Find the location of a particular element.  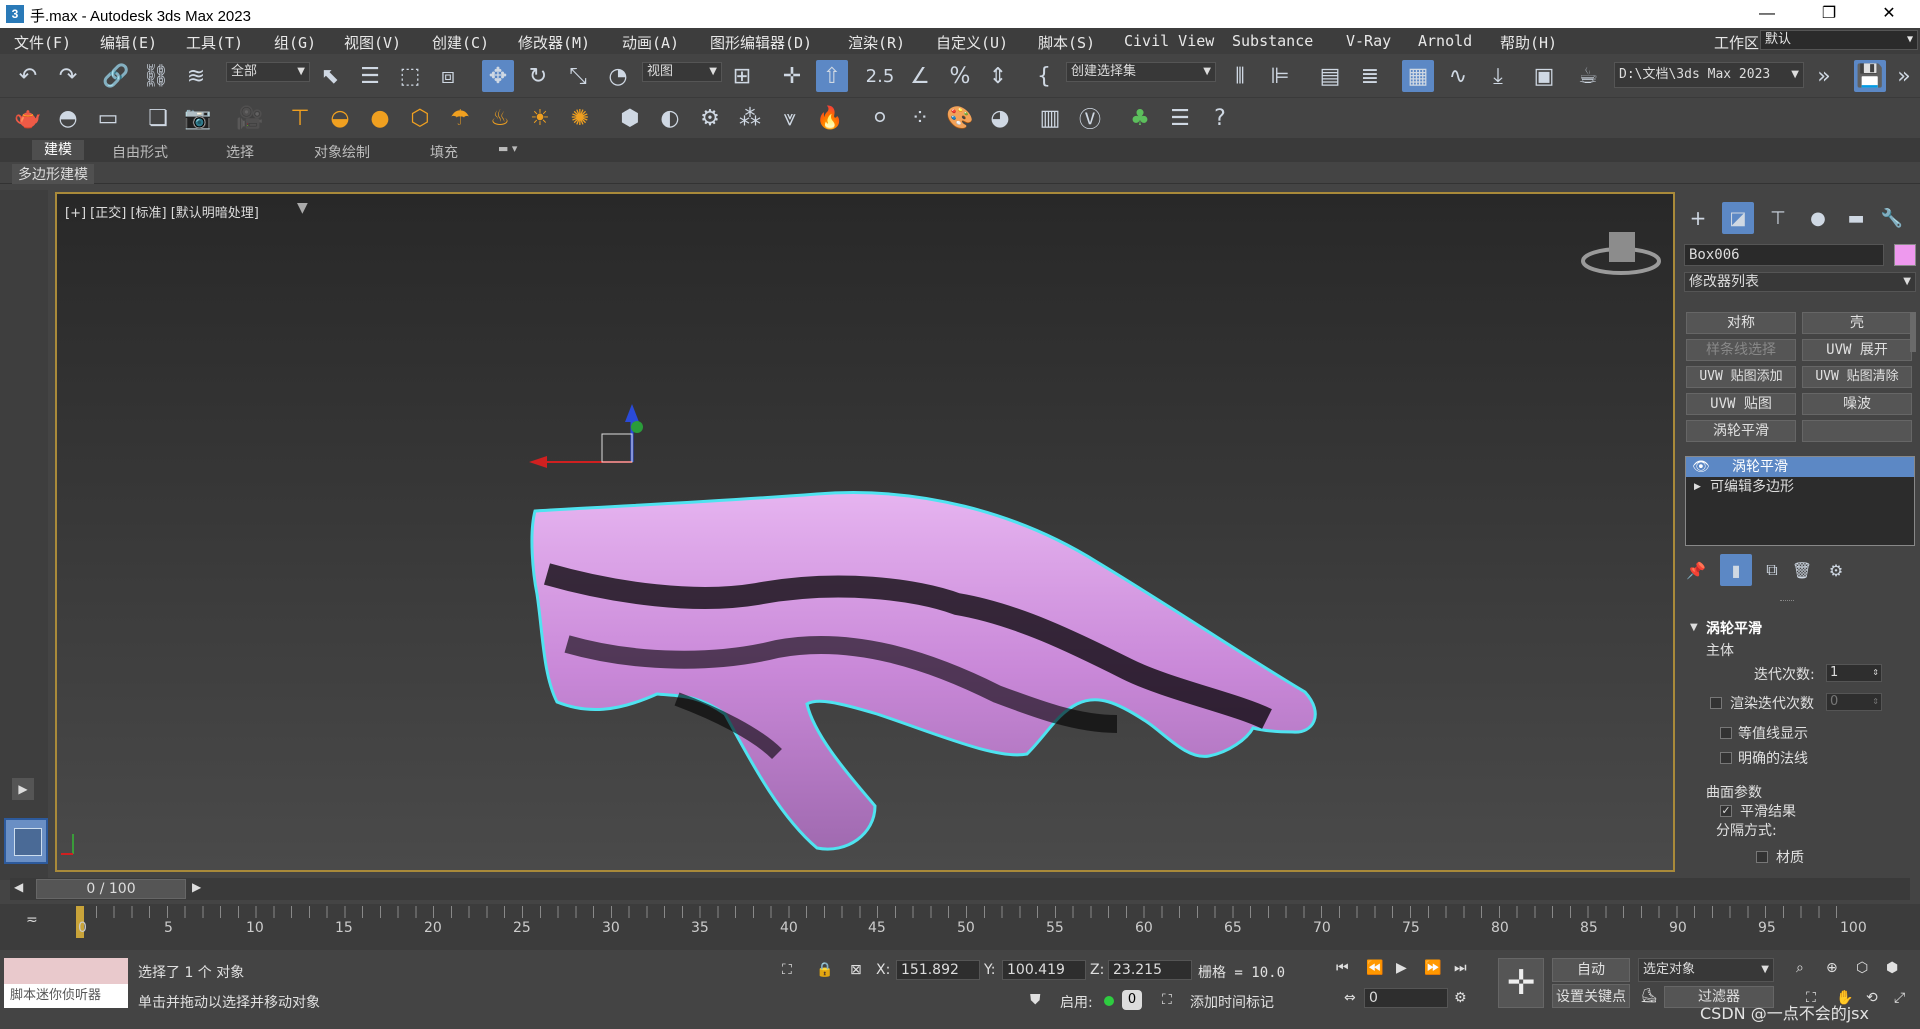

menu-arnold: Arnold is located at coordinates (1445, 41).